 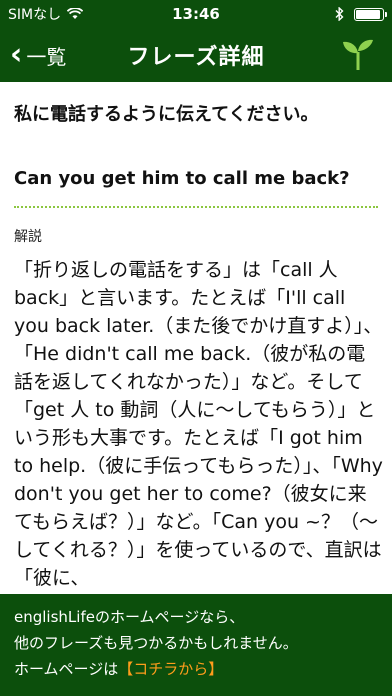 What do you see at coordinates (129, 617) in the screenshot?
I see `banner-line-1: englishLifeのホームページなら、` at bounding box center [129, 617].